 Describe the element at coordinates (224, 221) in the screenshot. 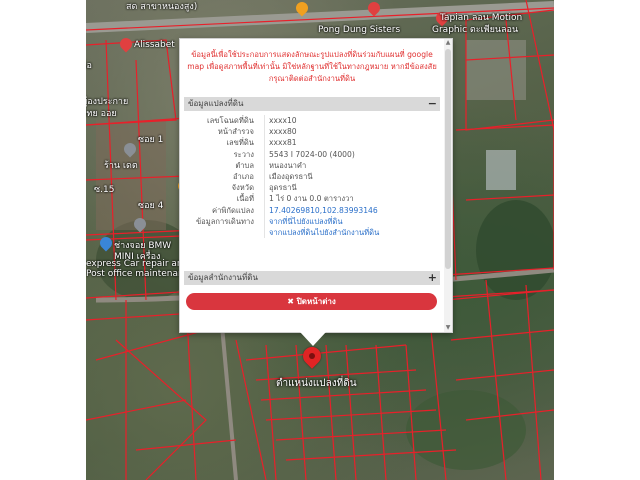

I see `row-label: ข้อมูลการเดินทาง` at that location.